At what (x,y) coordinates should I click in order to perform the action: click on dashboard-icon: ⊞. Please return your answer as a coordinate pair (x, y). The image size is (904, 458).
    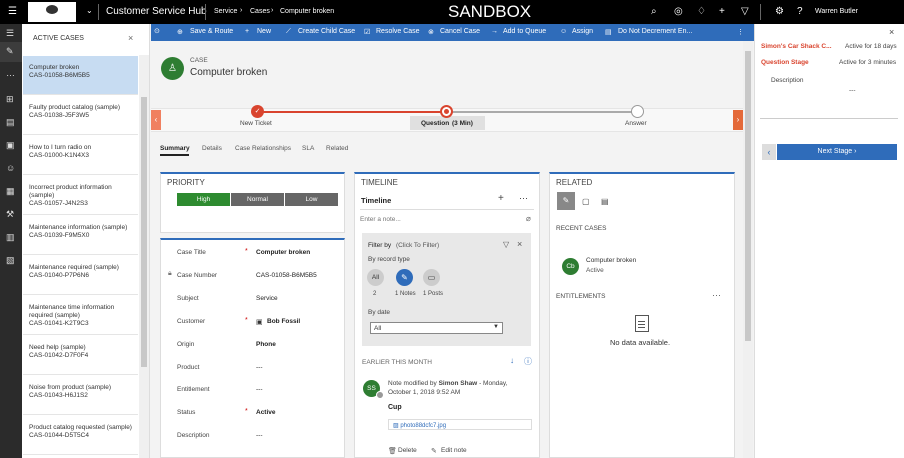
    Looking at the image, I should click on (10, 99).